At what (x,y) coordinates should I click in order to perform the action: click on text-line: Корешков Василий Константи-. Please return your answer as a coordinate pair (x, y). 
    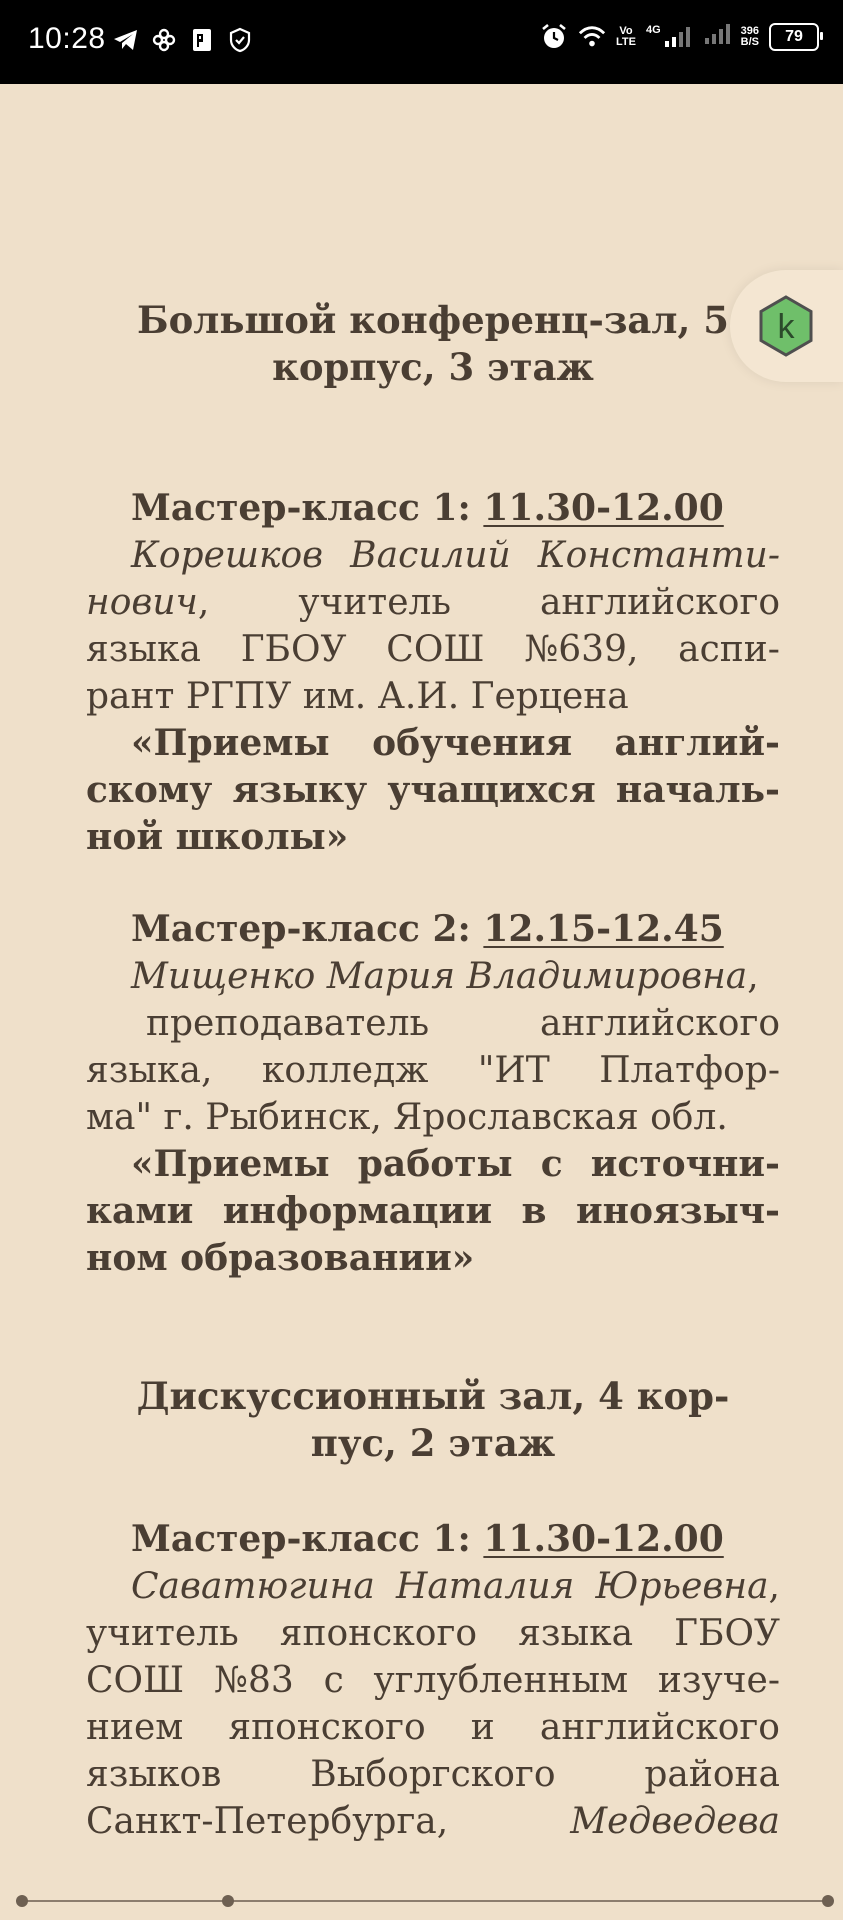
    Looking at the image, I should click on (455, 555).